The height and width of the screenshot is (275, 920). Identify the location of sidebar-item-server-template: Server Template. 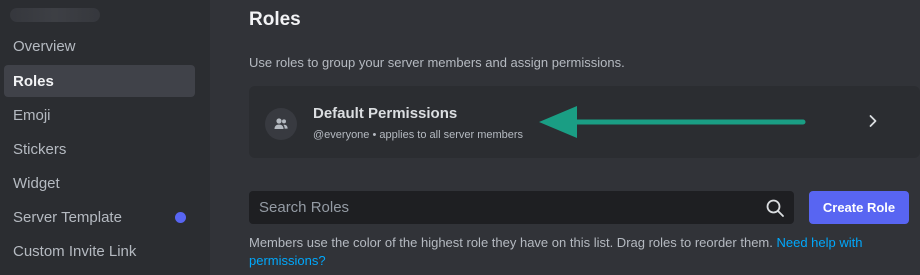
(99, 217).